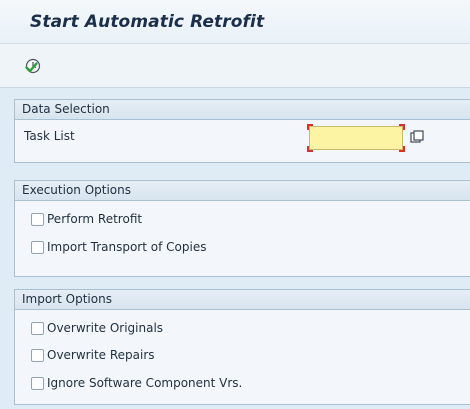  What do you see at coordinates (95, 219) in the screenshot?
I see `perform-retrofit-label: Perform Retrofit` at bounding box center [95, 219].